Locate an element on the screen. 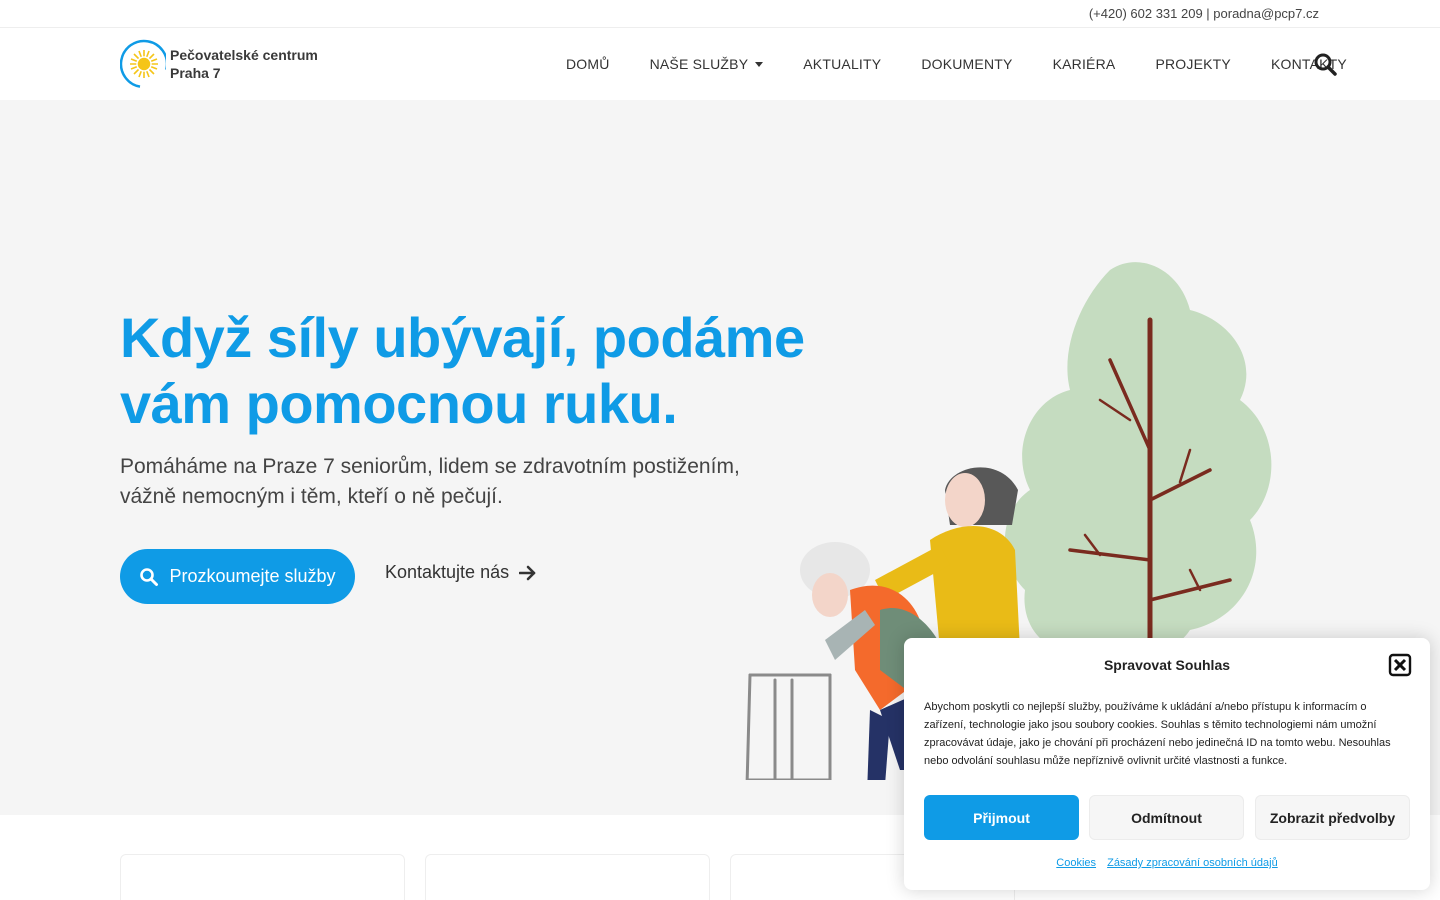 The height and width of the screenshot is (900, 1440). sun-logo-icon is located at coordinates (143, 64).